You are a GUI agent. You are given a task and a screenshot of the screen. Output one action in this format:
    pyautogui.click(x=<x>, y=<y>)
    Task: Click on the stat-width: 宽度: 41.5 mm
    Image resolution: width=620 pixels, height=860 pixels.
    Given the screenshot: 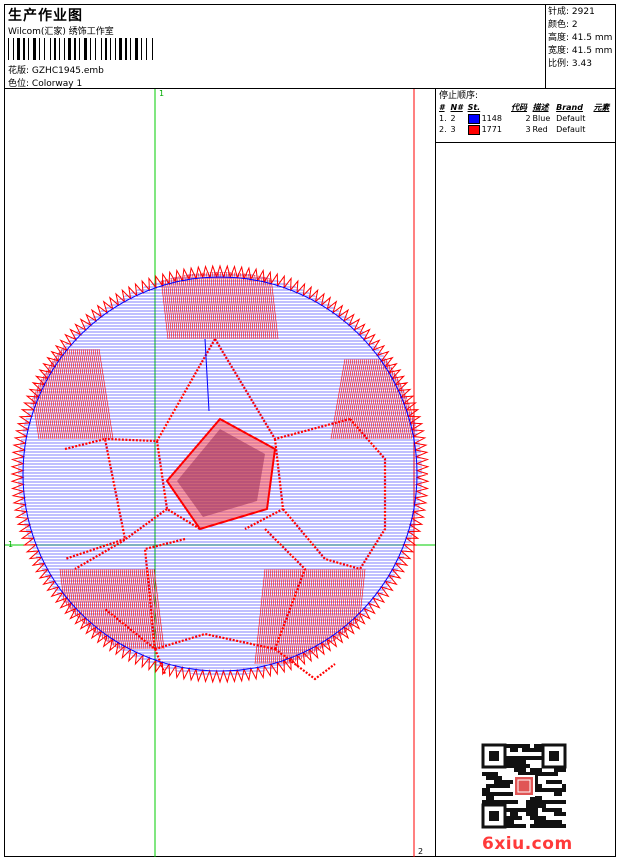 What is the action you would take?
    pyautogui.click(x=580, y=51)
    